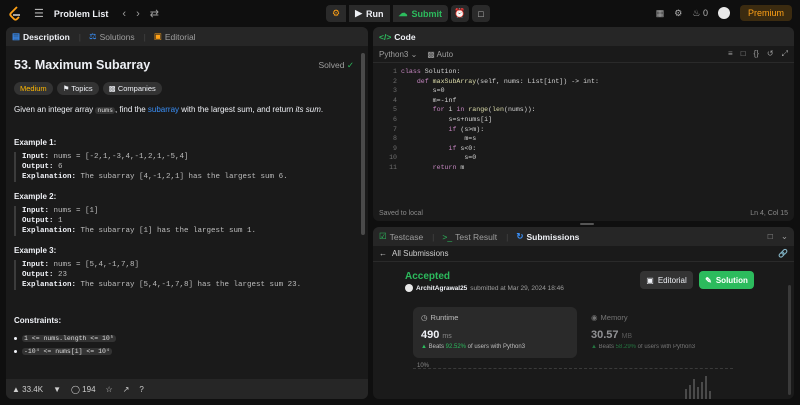  What do you see at coordinates (81, 14) in the screenshot?
I see `problem-list-link: Problem List` at bounding box center [81, 14].